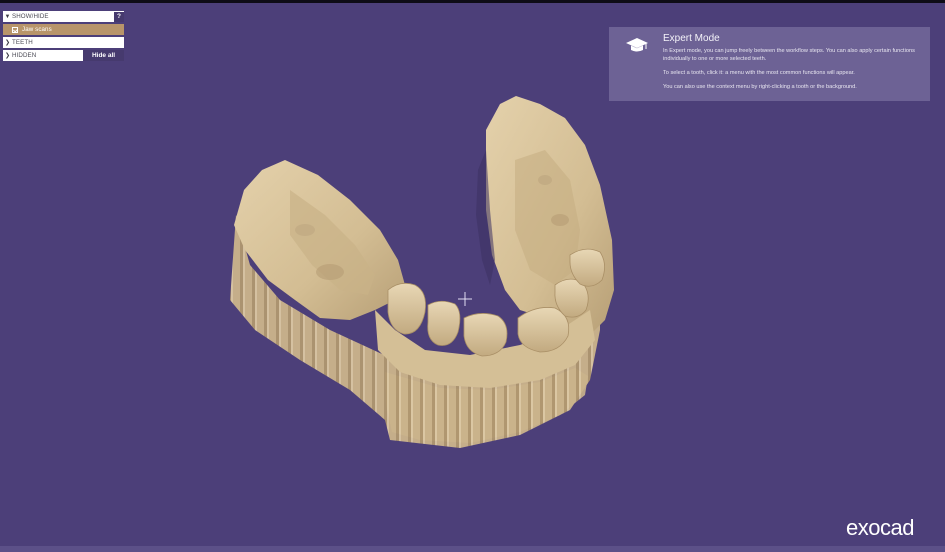  I want to click on teeth-section: ❯ TEETH, so click(63, 42).